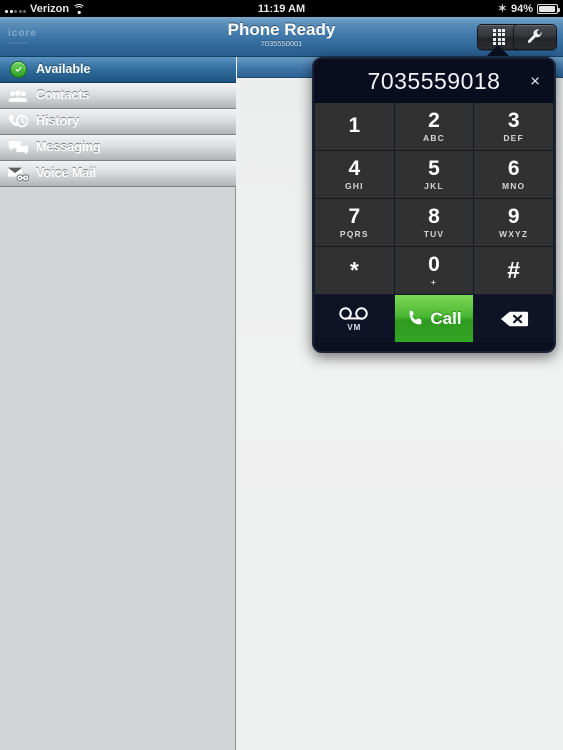 Image resolution: width=563 pixels, height=750 pixels. What do you see at coordinates (535, 81) in the screenshot?
I see `close-icon: ×` at bounding box center [535, 81].